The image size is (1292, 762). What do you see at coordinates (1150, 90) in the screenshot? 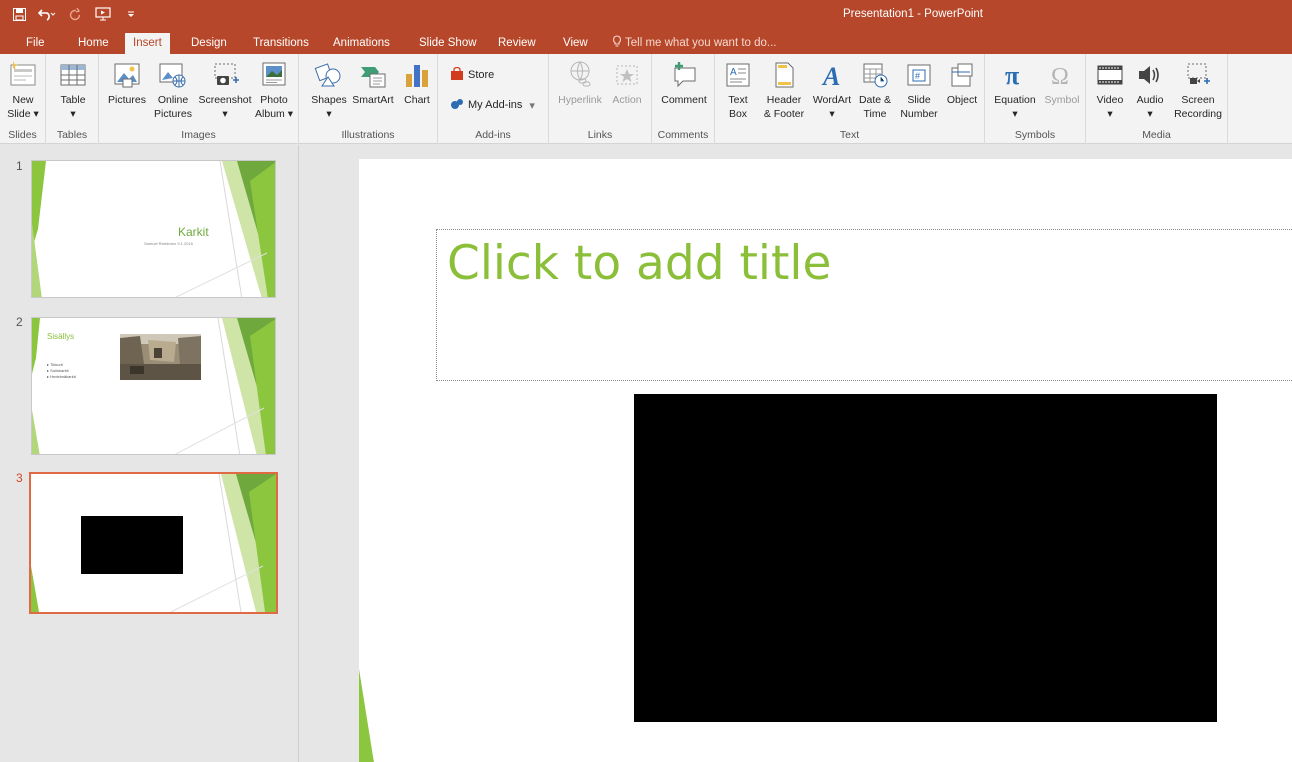
I see `audio-button: Audio ▾` at bounding box center [1150, 90].